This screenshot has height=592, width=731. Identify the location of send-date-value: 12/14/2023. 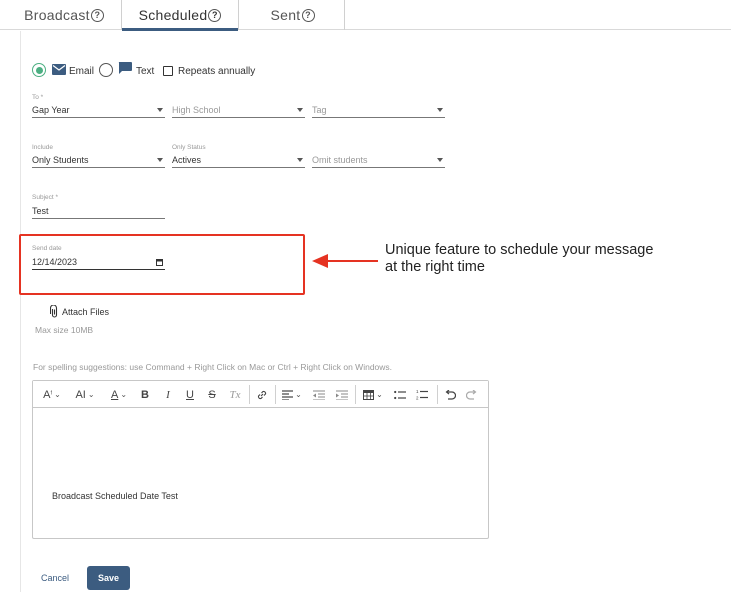
(55, 261).